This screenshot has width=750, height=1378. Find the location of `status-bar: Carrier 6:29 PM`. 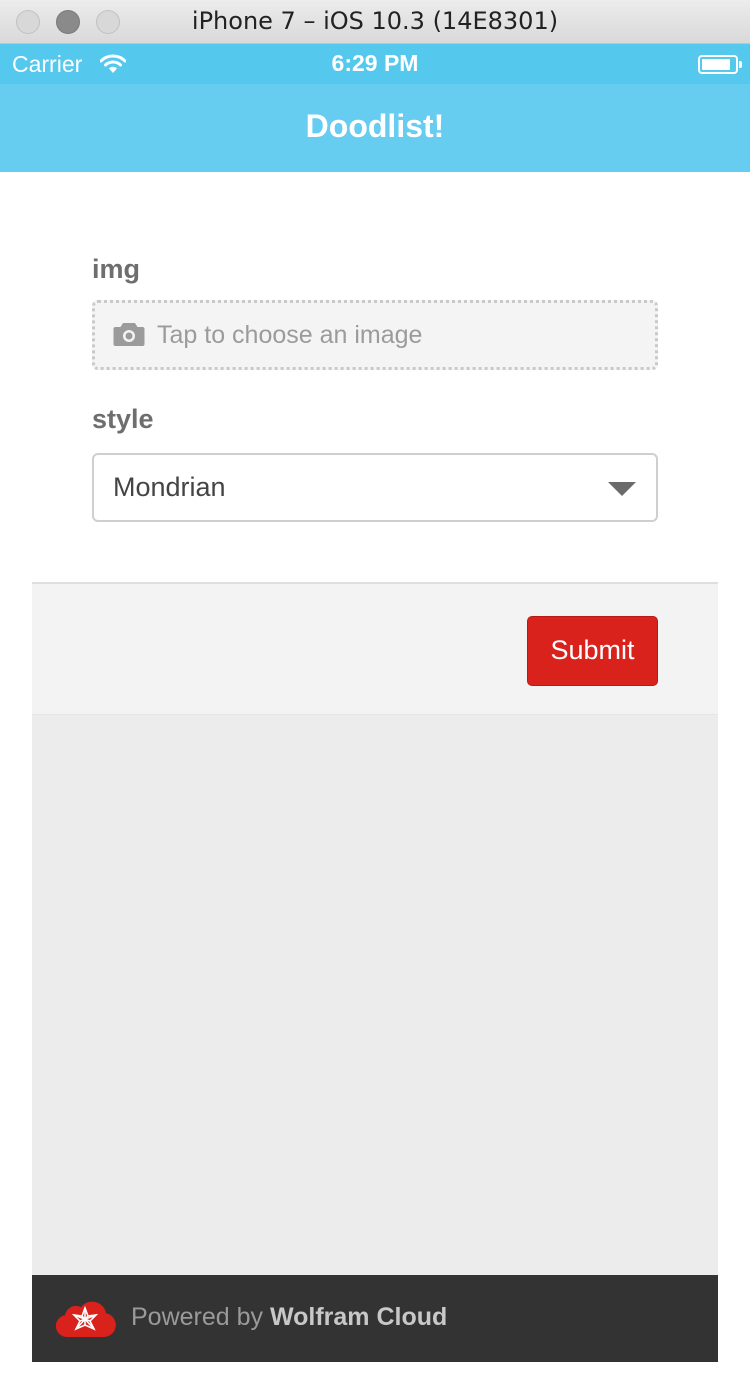

status-bar: Carrier 6:29 PM is located at coordinates (375, 64).